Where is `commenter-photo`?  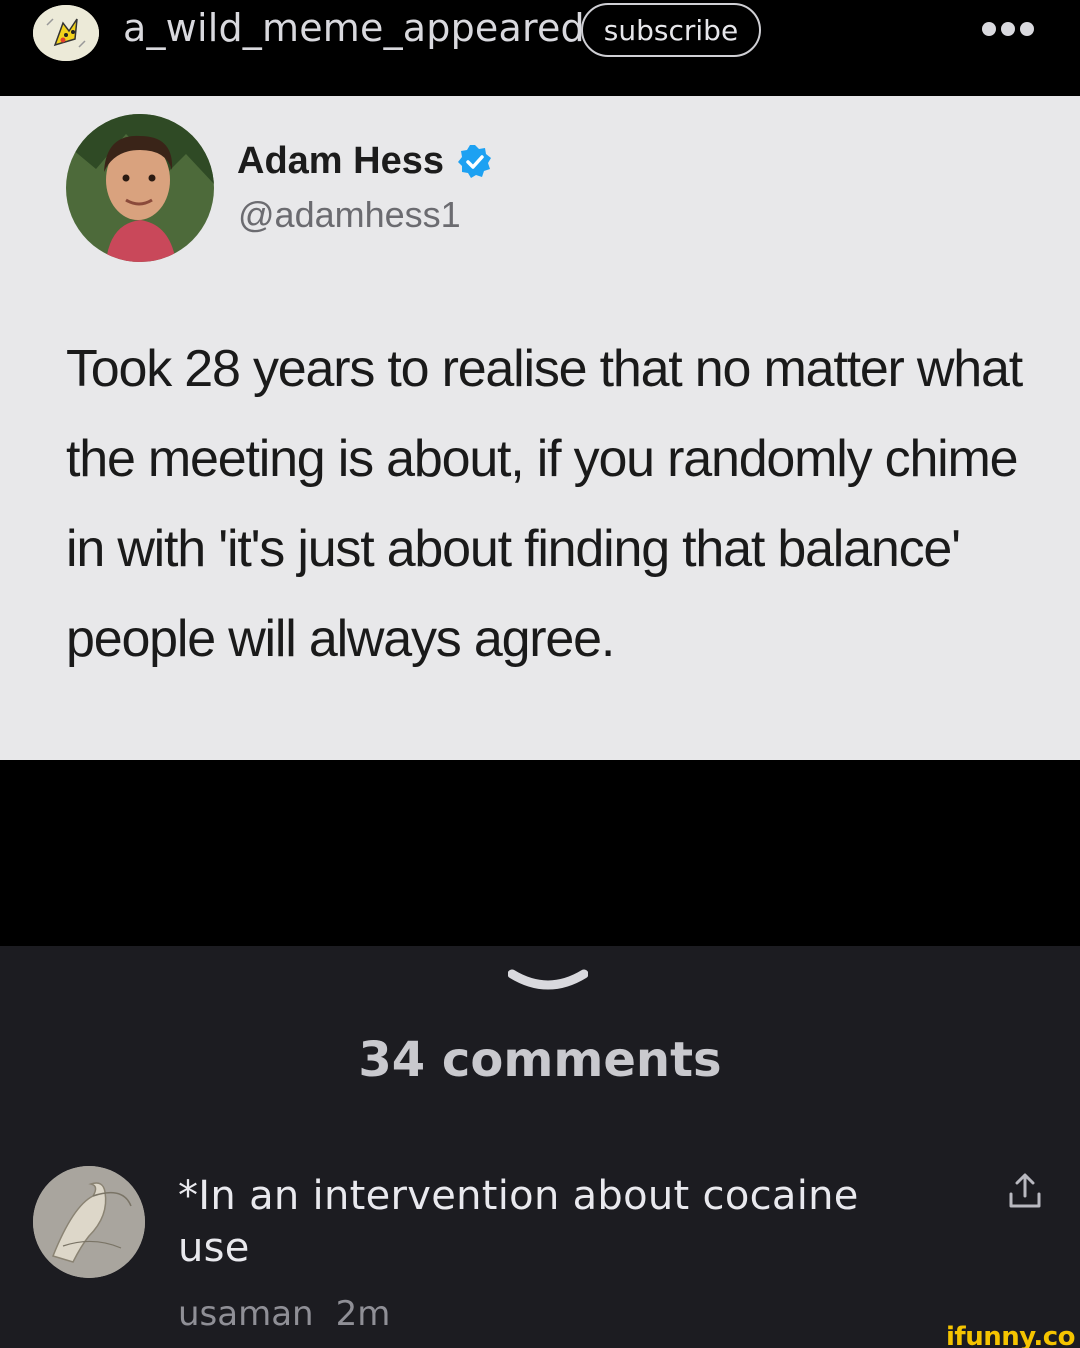
commenter-photo is located at coordinates (89, 1222).